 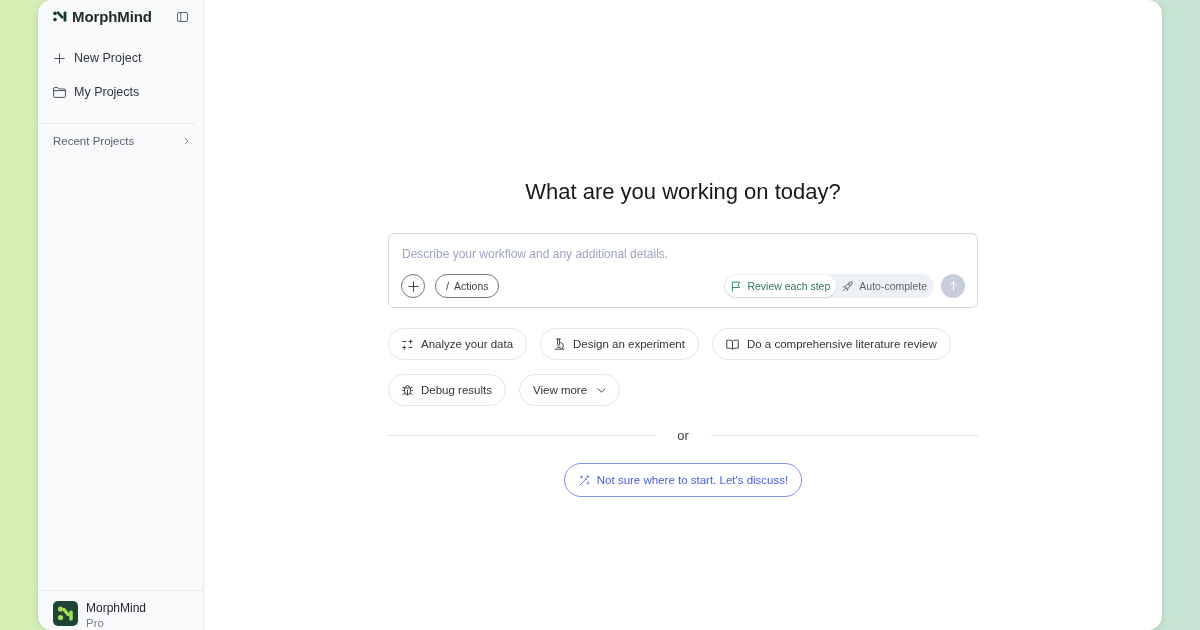 What do you see at coordinates (683, 480) in the screenshot?
I see `discuss-button: Not sure where to start. Let's discuss!` at bounding box center [683, 480].